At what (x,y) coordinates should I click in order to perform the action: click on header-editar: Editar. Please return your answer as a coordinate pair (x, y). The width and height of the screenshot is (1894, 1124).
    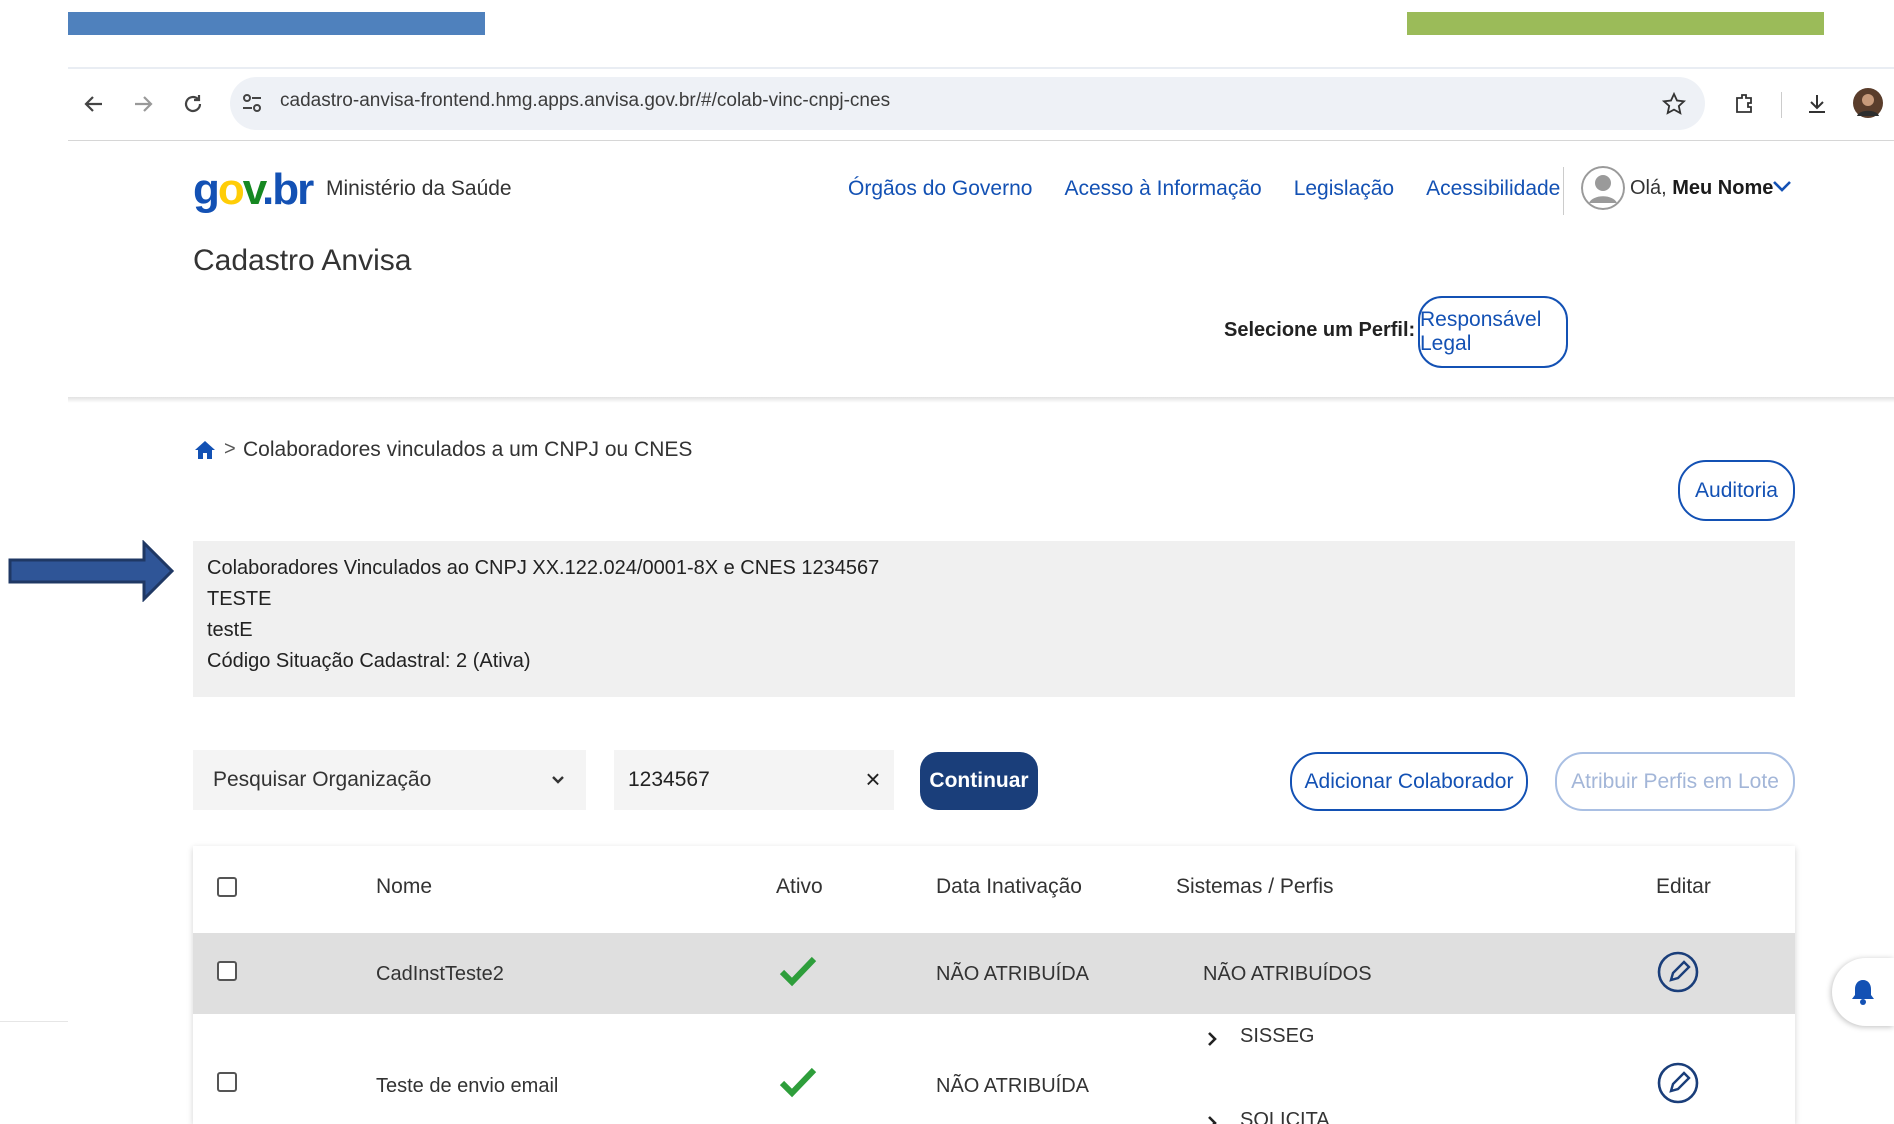
    Looking at the image, I should click on (1683, 886).